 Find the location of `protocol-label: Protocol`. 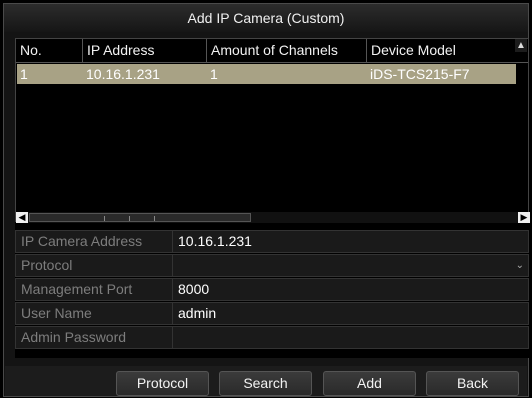

protocol-label: Protocol is located at coordinates (94, 265).